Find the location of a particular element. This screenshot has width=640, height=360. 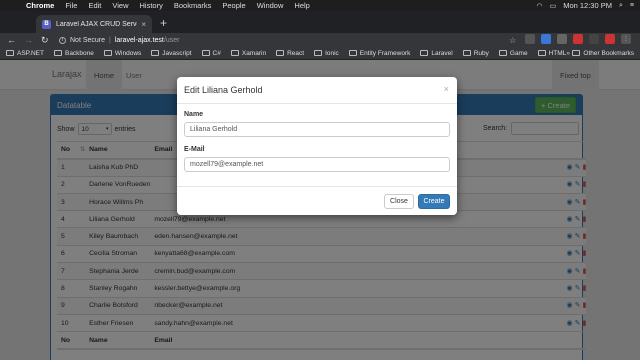

apple-icon is located at coordinates (12, 6).